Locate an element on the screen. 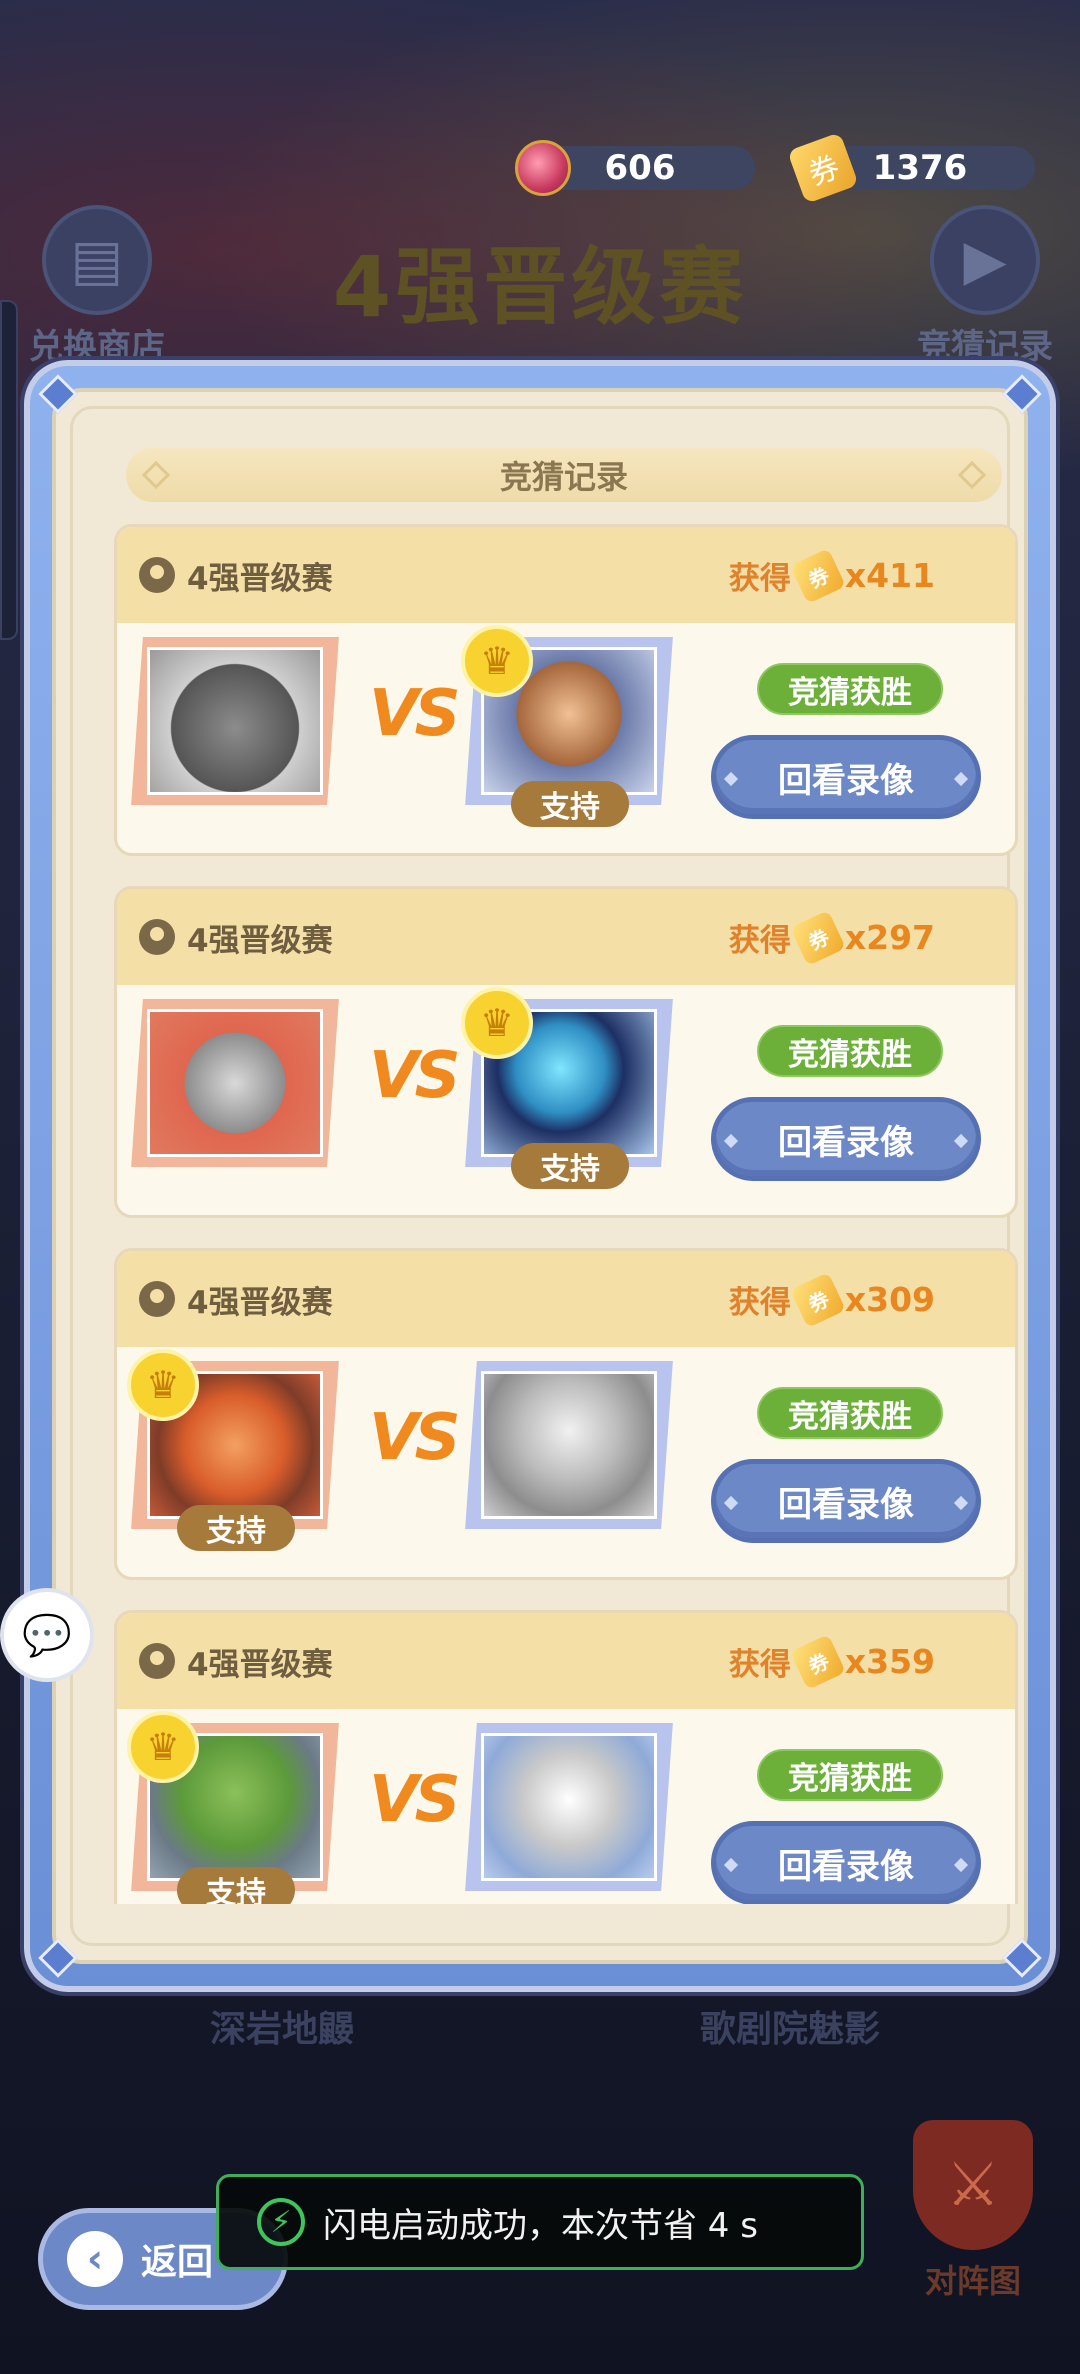  lineup-button: ⚔ 对阵图 is located at coordinates (973, 2211).